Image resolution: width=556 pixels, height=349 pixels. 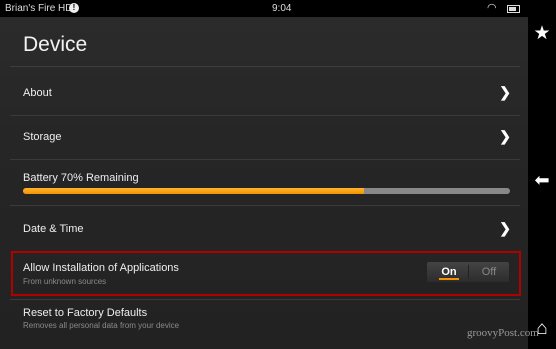 I want to click on toggle-divider, so click(x=468, y=272).